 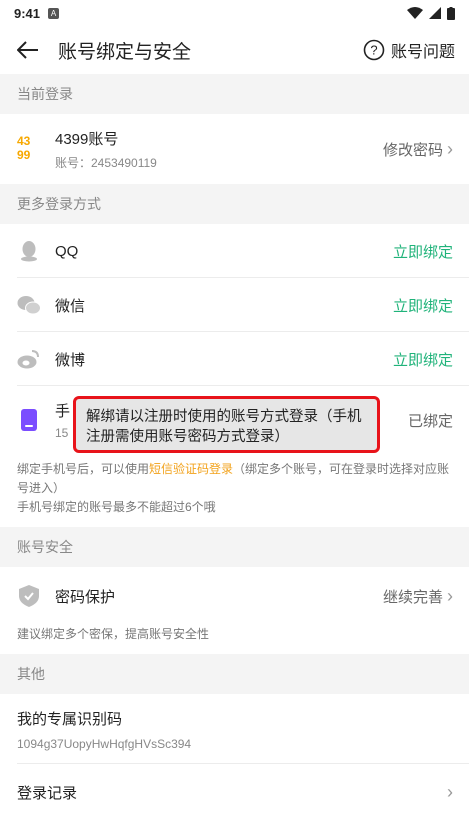 I want to click on sms-login-link: 短信验证码登录, so click(x=191, y=469).